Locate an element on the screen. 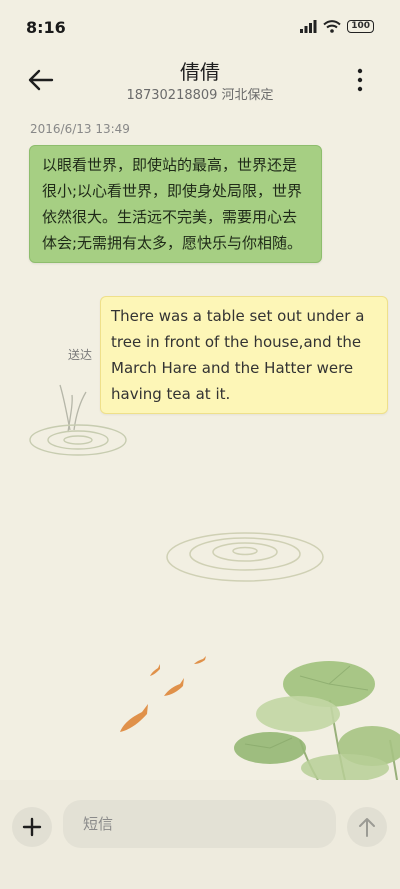  composer-bar is located at coordinates (200, 834).